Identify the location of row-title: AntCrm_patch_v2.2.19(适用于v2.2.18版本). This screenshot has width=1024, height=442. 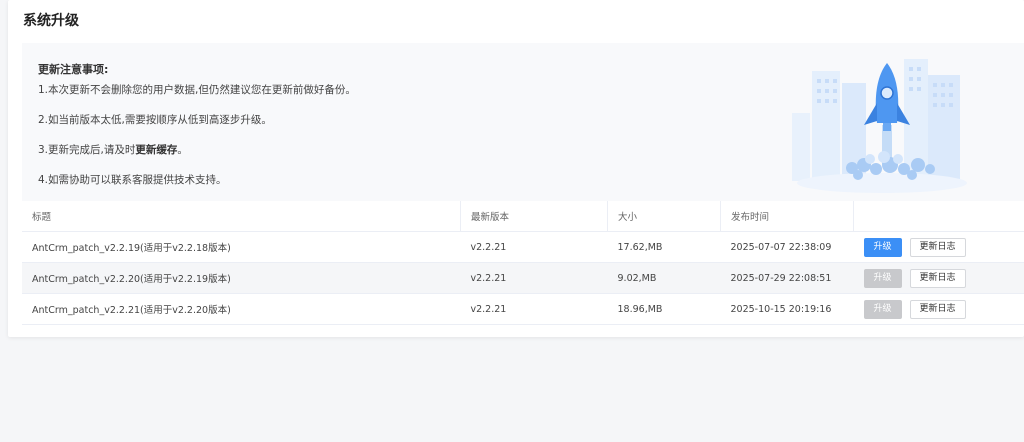
(241, 247).